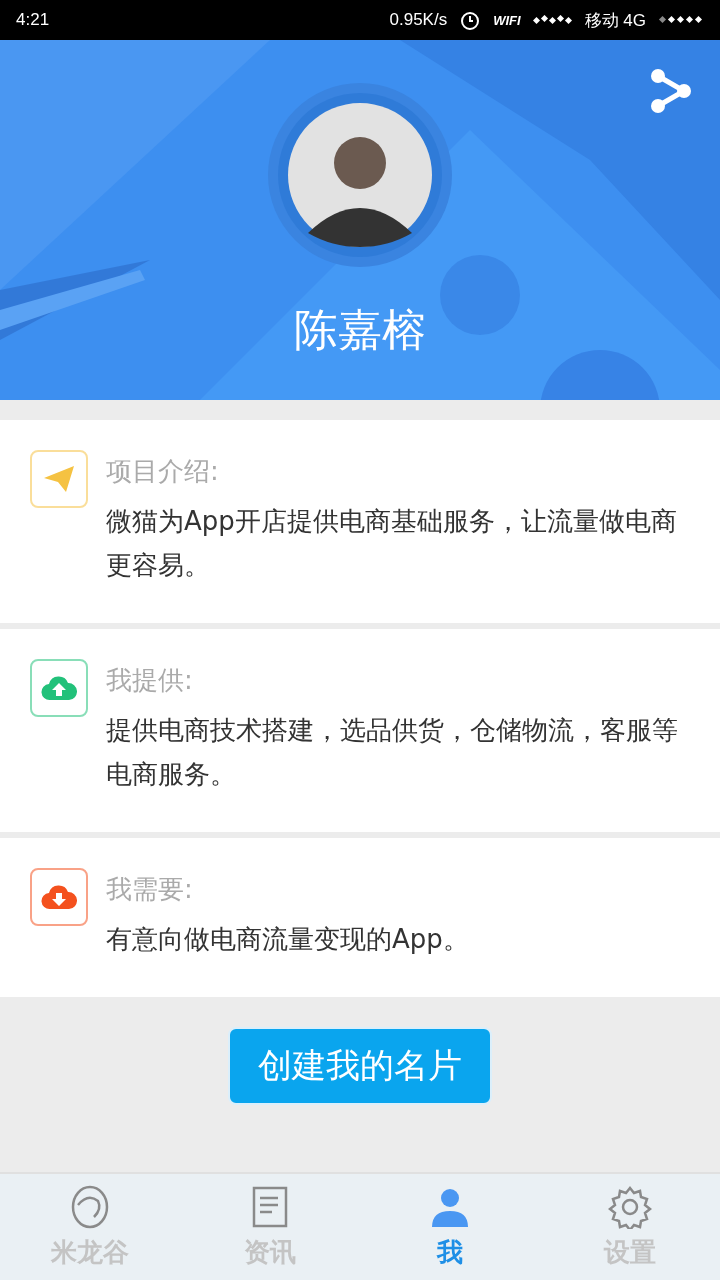 The height and width of the screenshot is (1280, 720). Describe the element at coordinates (450, 1227) in the screenshot. I see `tab: 我` at that location.